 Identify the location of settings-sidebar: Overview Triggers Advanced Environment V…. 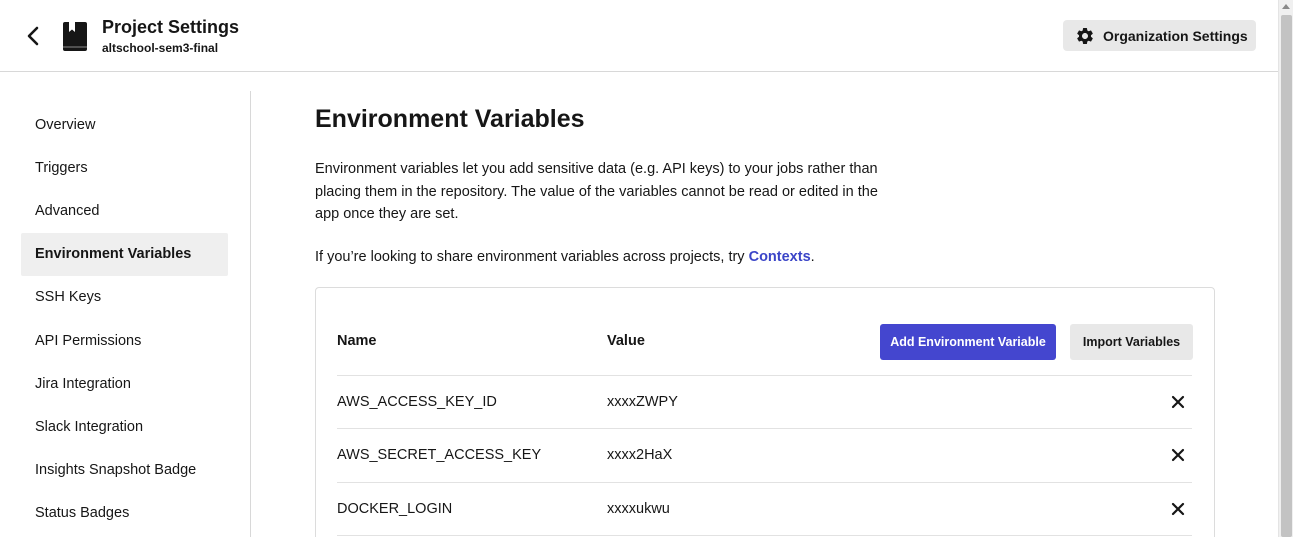
(124, 319).